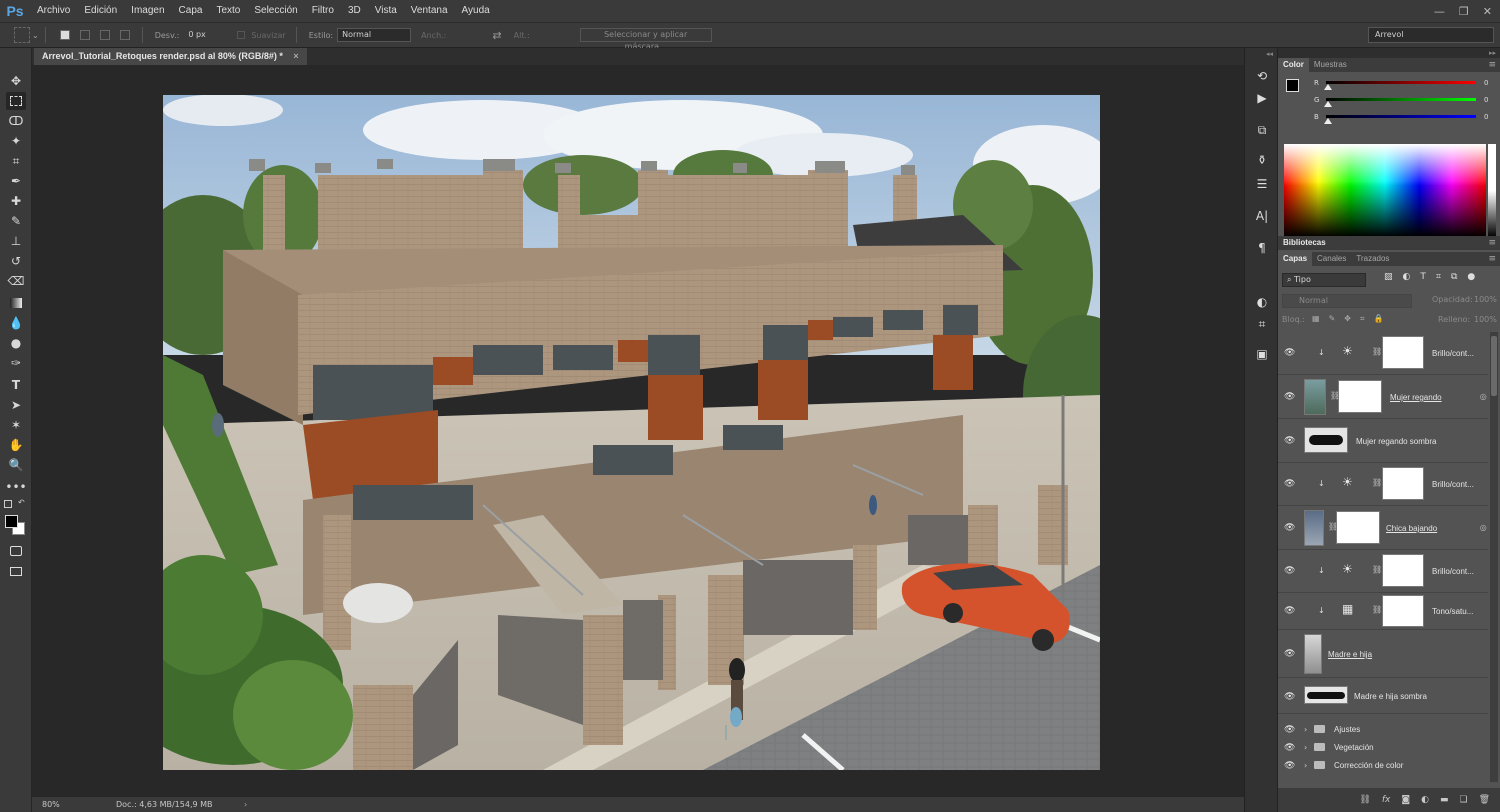 The image size is (1500, 812). What do you see at coordinates (16, 323) in the screenshot?
I see `blur-tool-icon: 💧` at bounding box center [16, 323].